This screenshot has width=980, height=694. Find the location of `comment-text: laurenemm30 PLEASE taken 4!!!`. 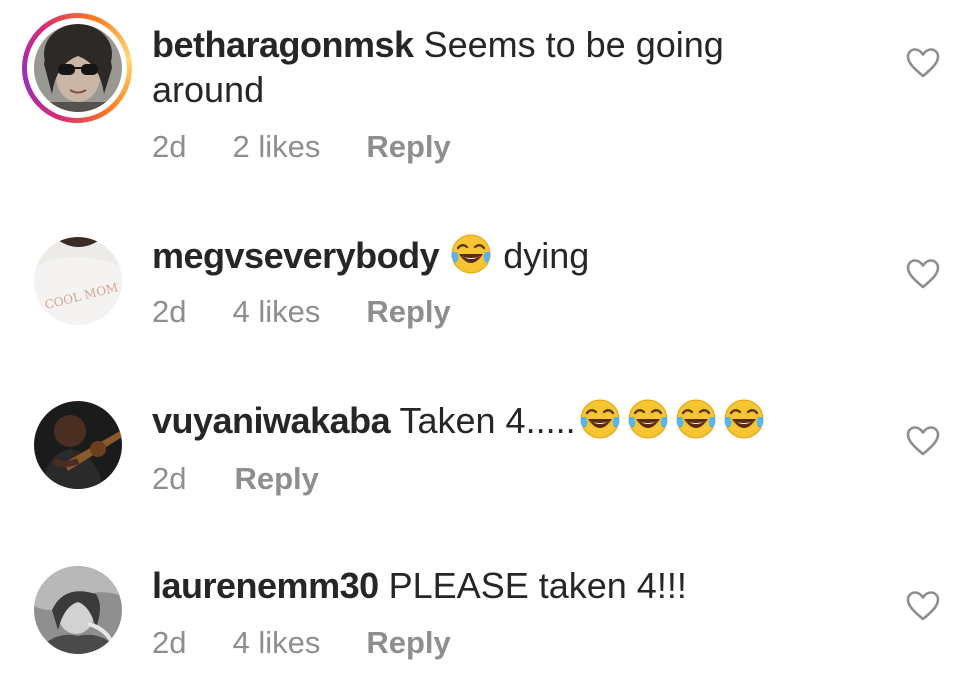

comment-text: laurenemm30 PLEASE taken 4!!! is located at coordinates (419, 586).